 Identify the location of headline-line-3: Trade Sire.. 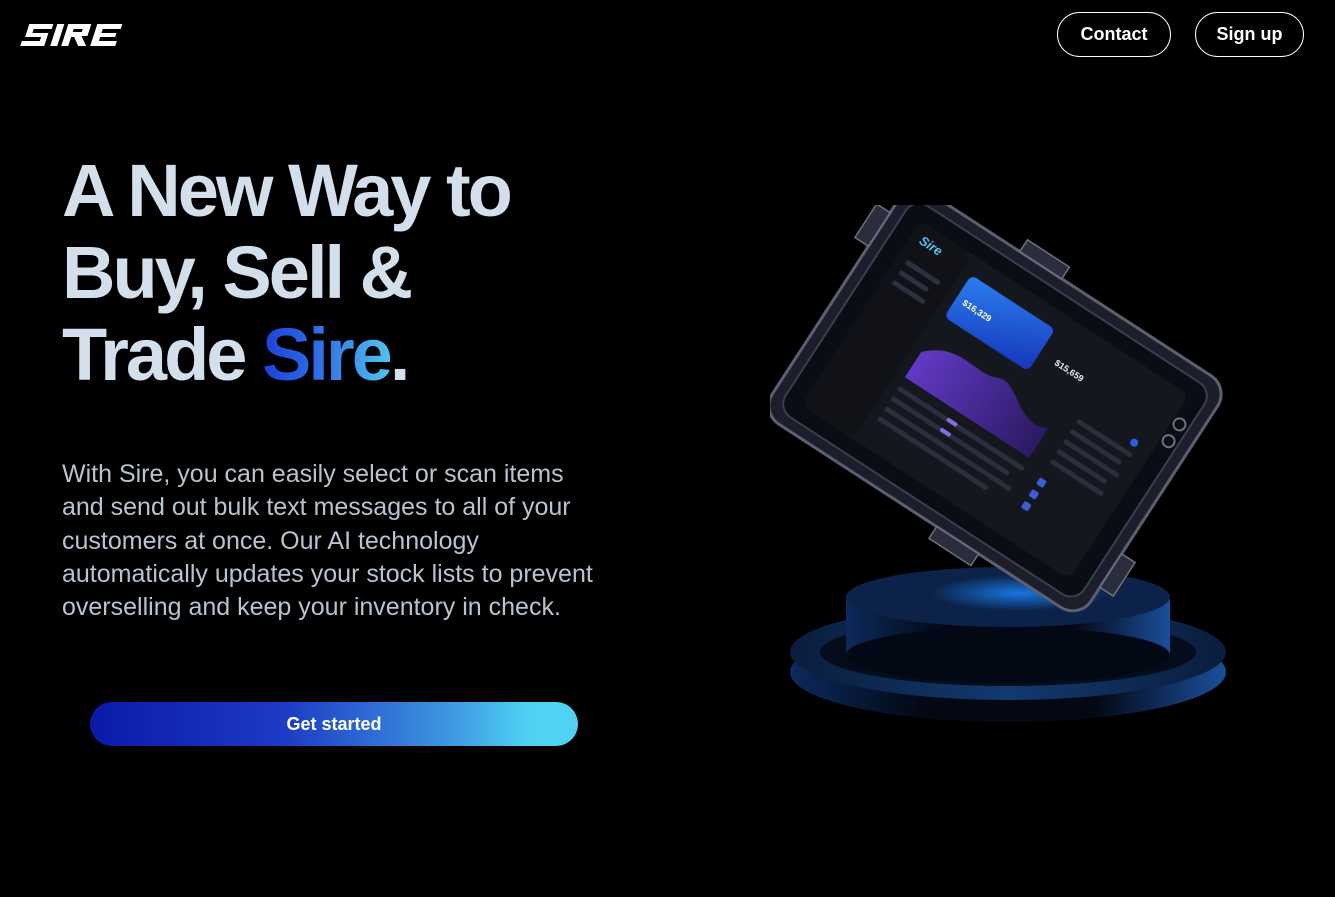
(286, 355).